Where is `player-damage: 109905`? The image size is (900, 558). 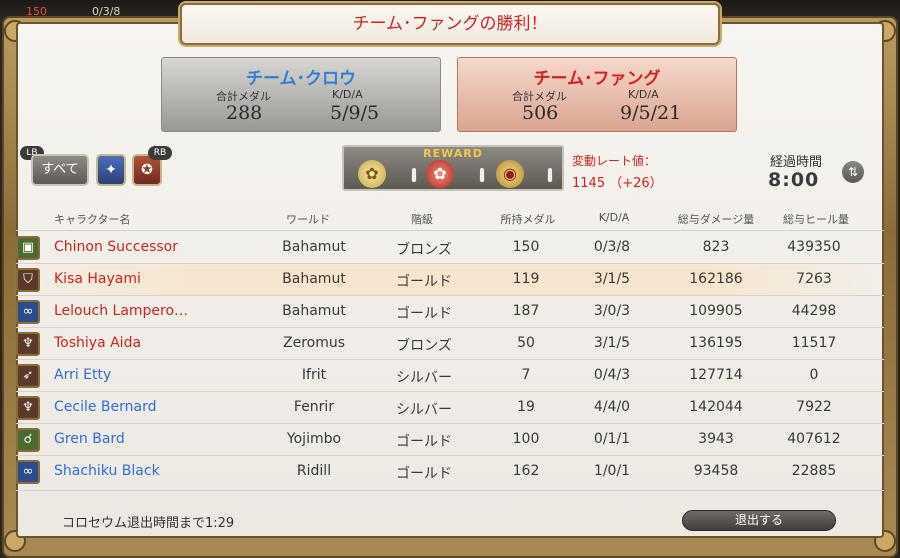
player-damage: 109905 is located at coordinates (716, 311).